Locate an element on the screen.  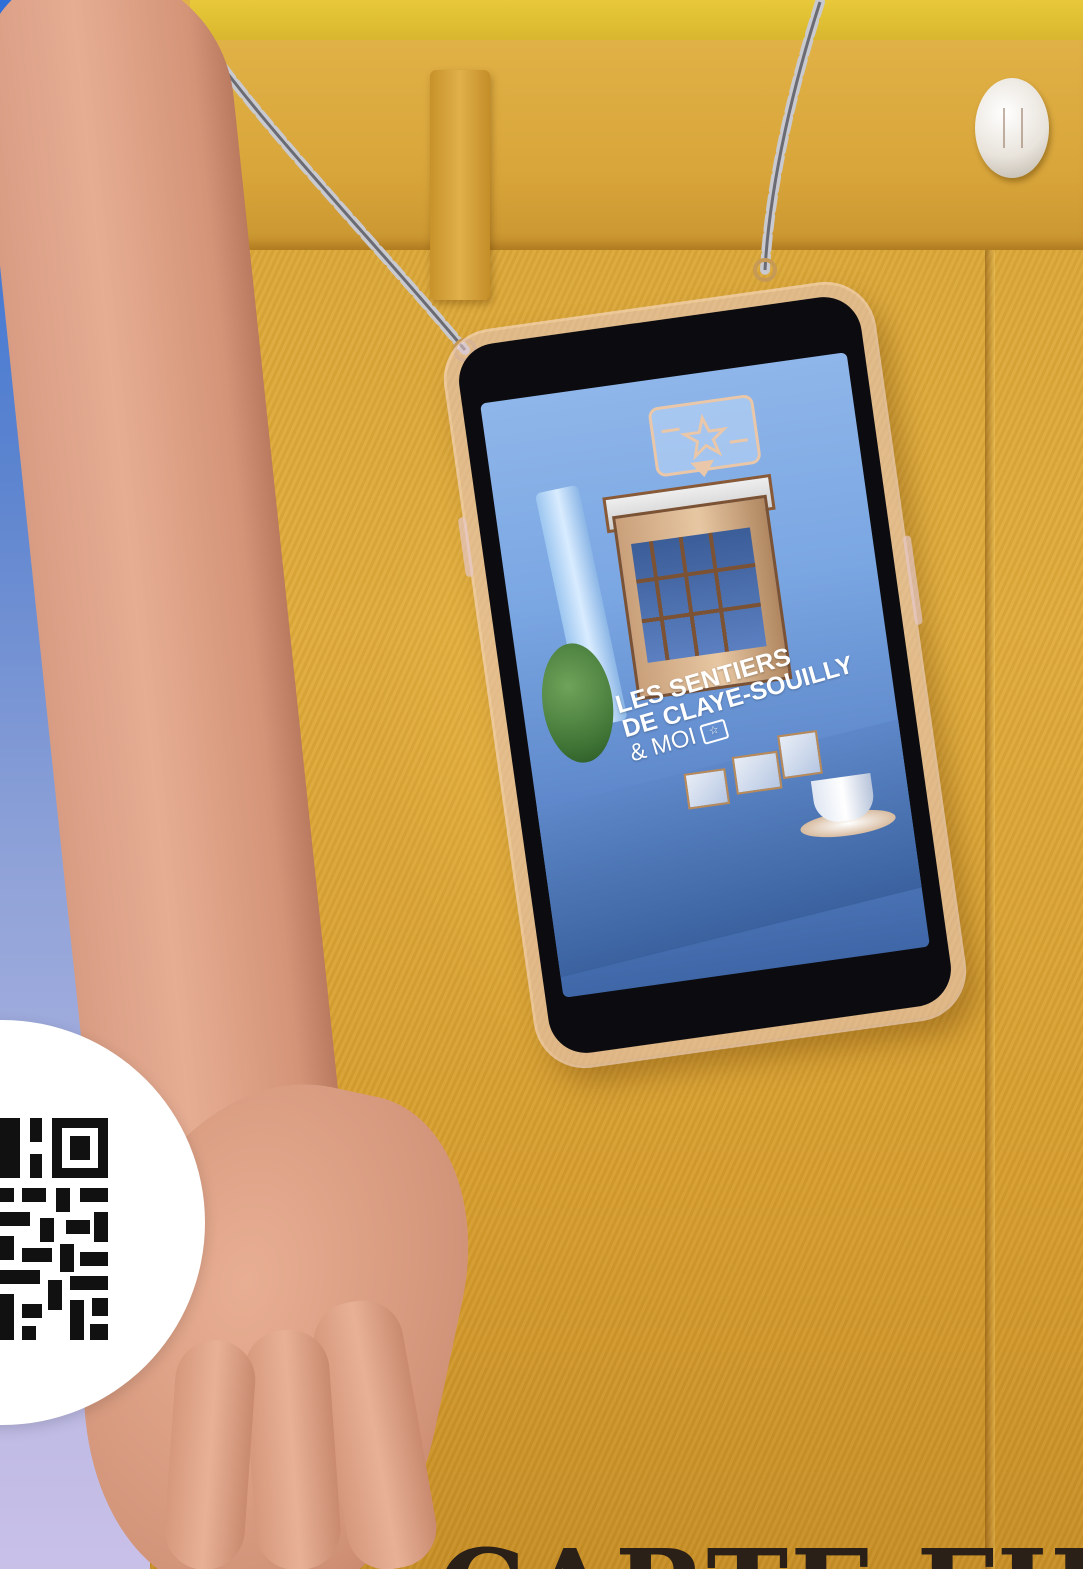
qr-code is located at coordinates (54, 1229).